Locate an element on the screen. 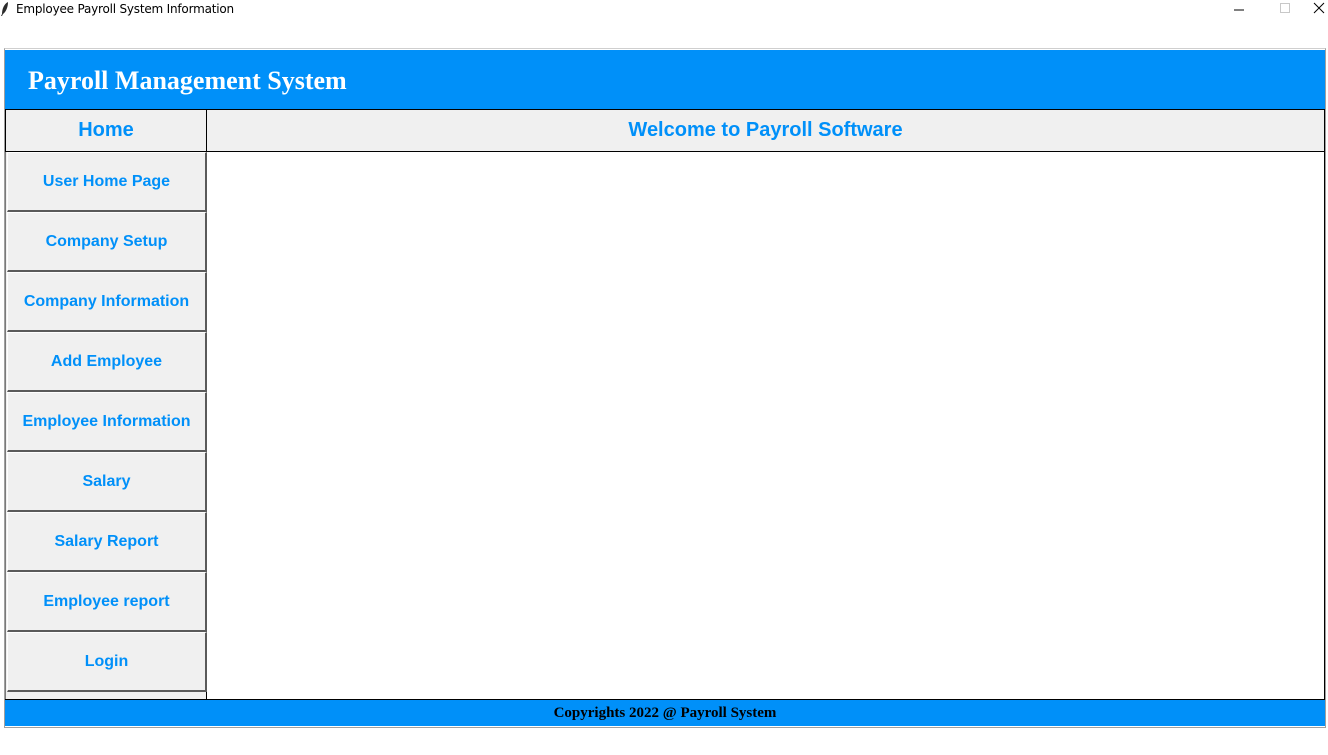 The image size is (1328, 755). feather-icon is located at coordinates (5, 9).